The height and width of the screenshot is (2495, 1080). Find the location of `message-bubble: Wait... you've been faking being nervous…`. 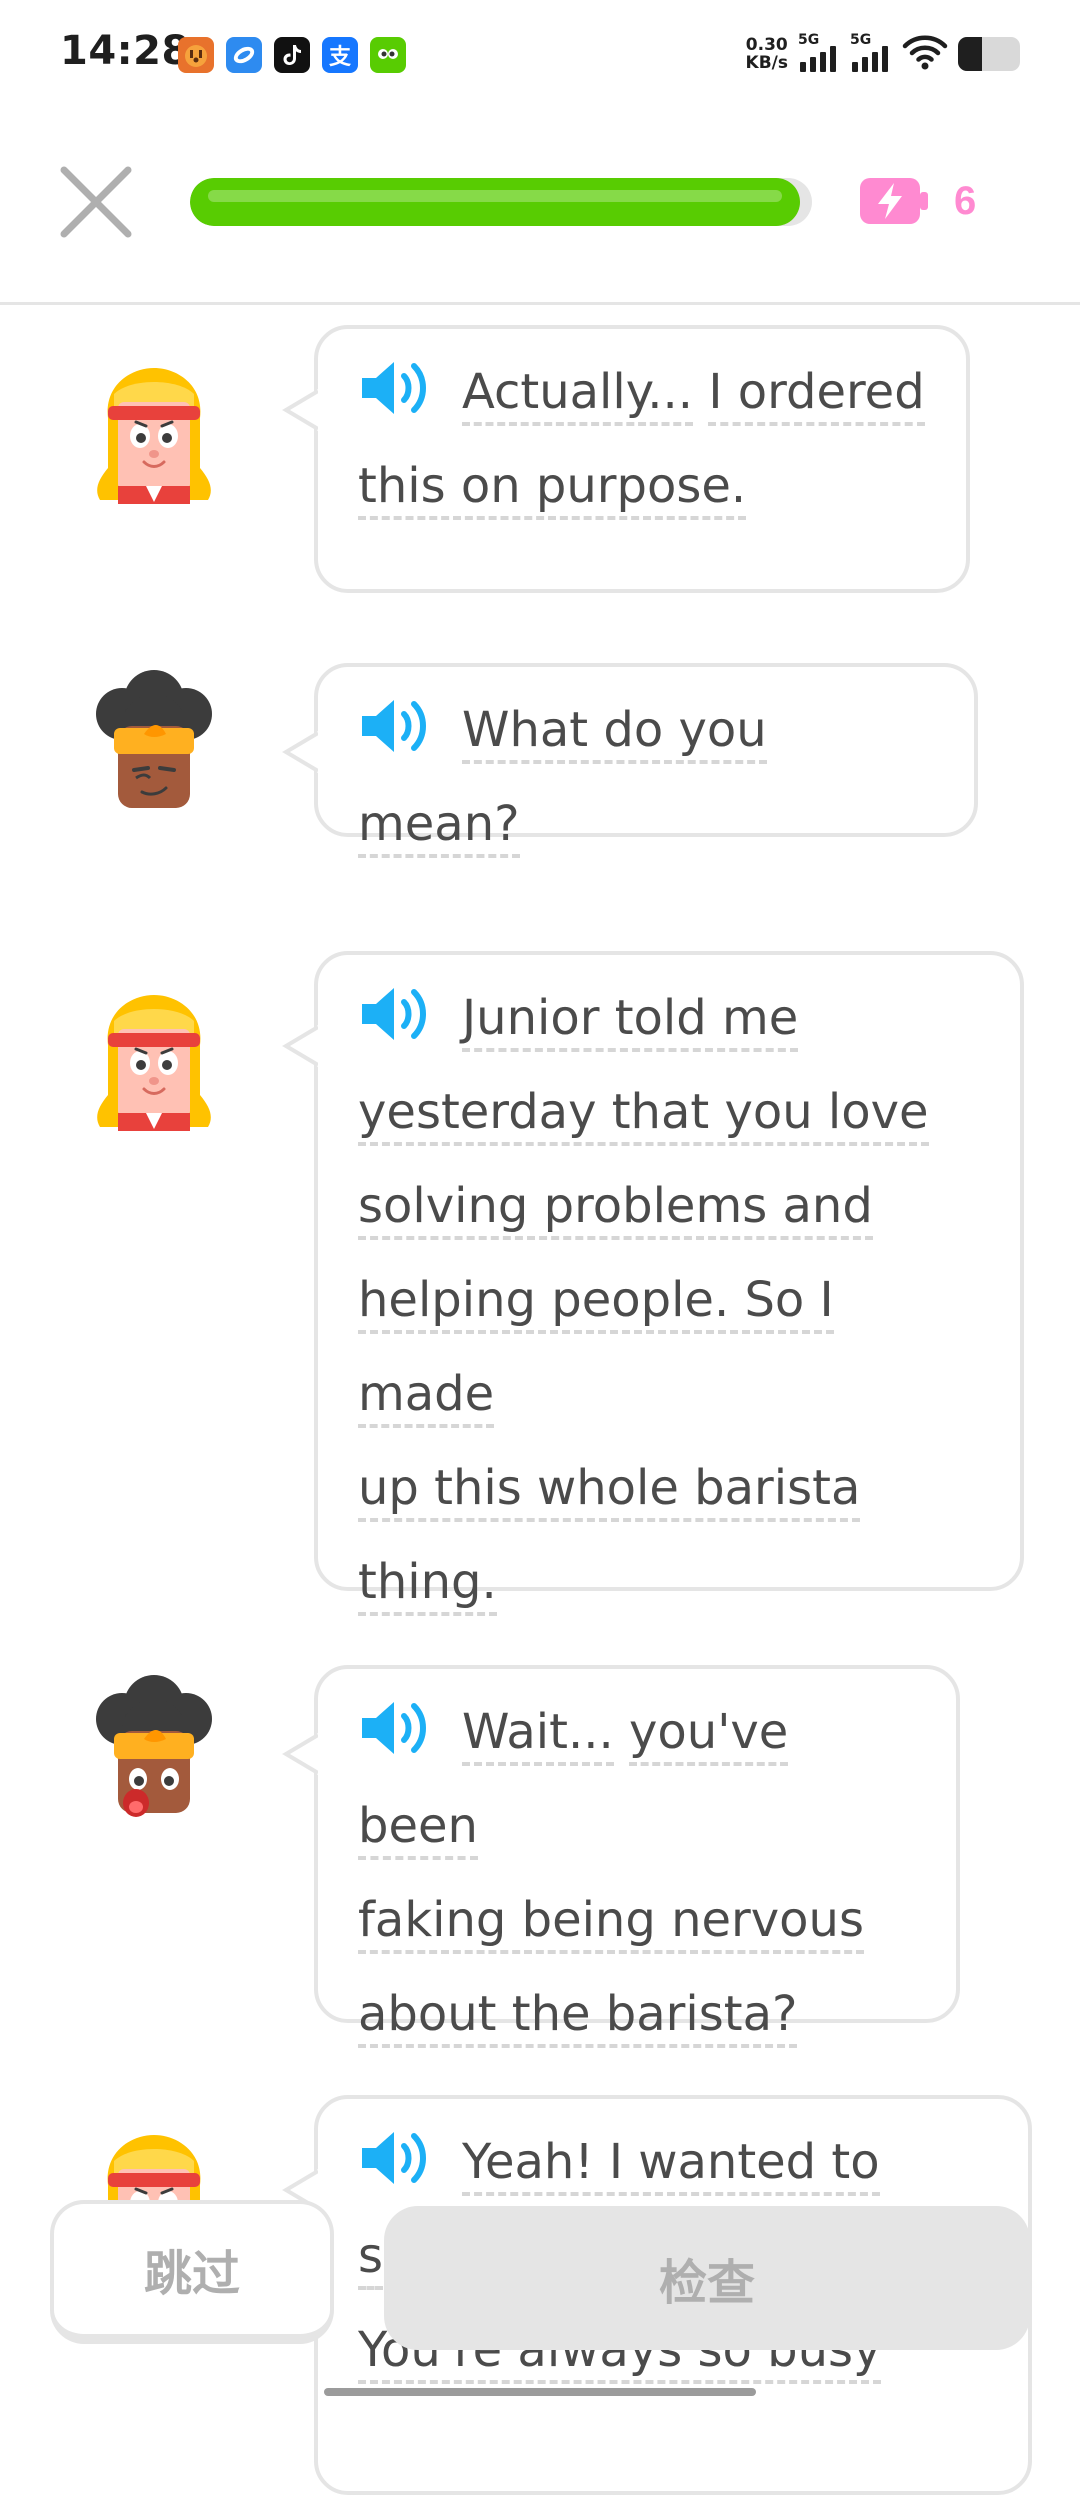

message-bubble: Wait... you've been faking being nervous… is located at coordinates (621, 1856).